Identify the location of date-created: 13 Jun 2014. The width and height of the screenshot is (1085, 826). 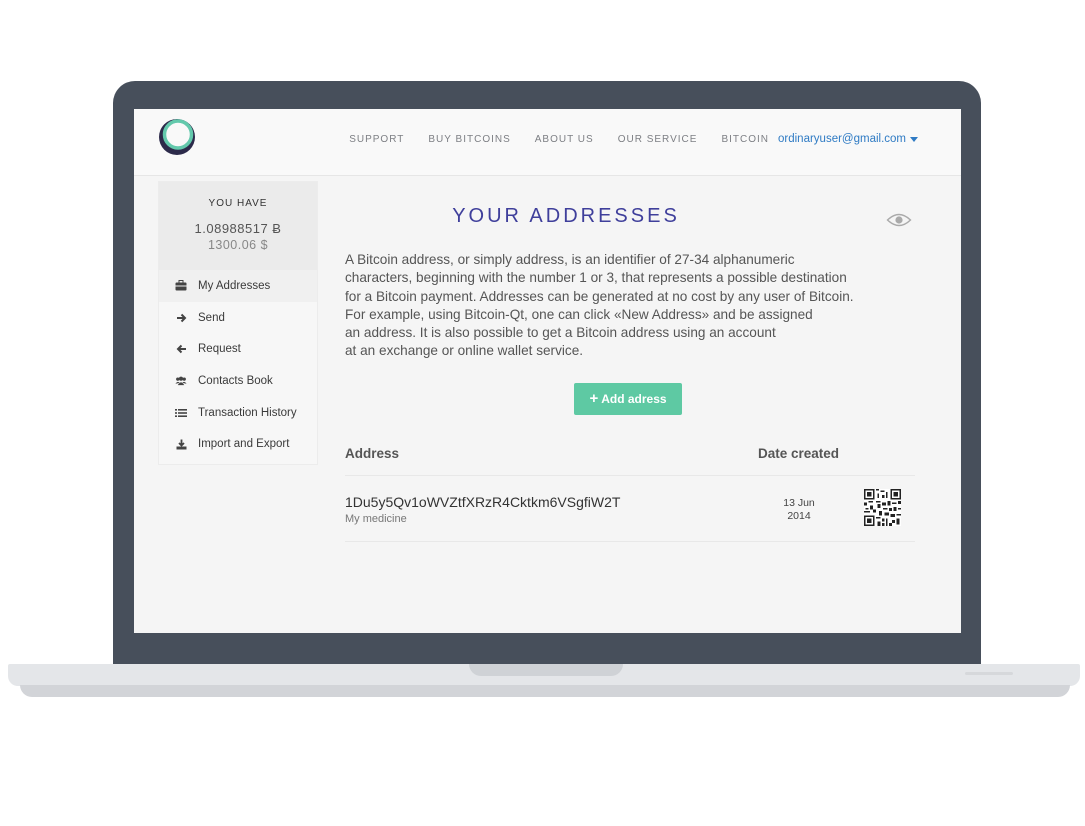
(799, 510).